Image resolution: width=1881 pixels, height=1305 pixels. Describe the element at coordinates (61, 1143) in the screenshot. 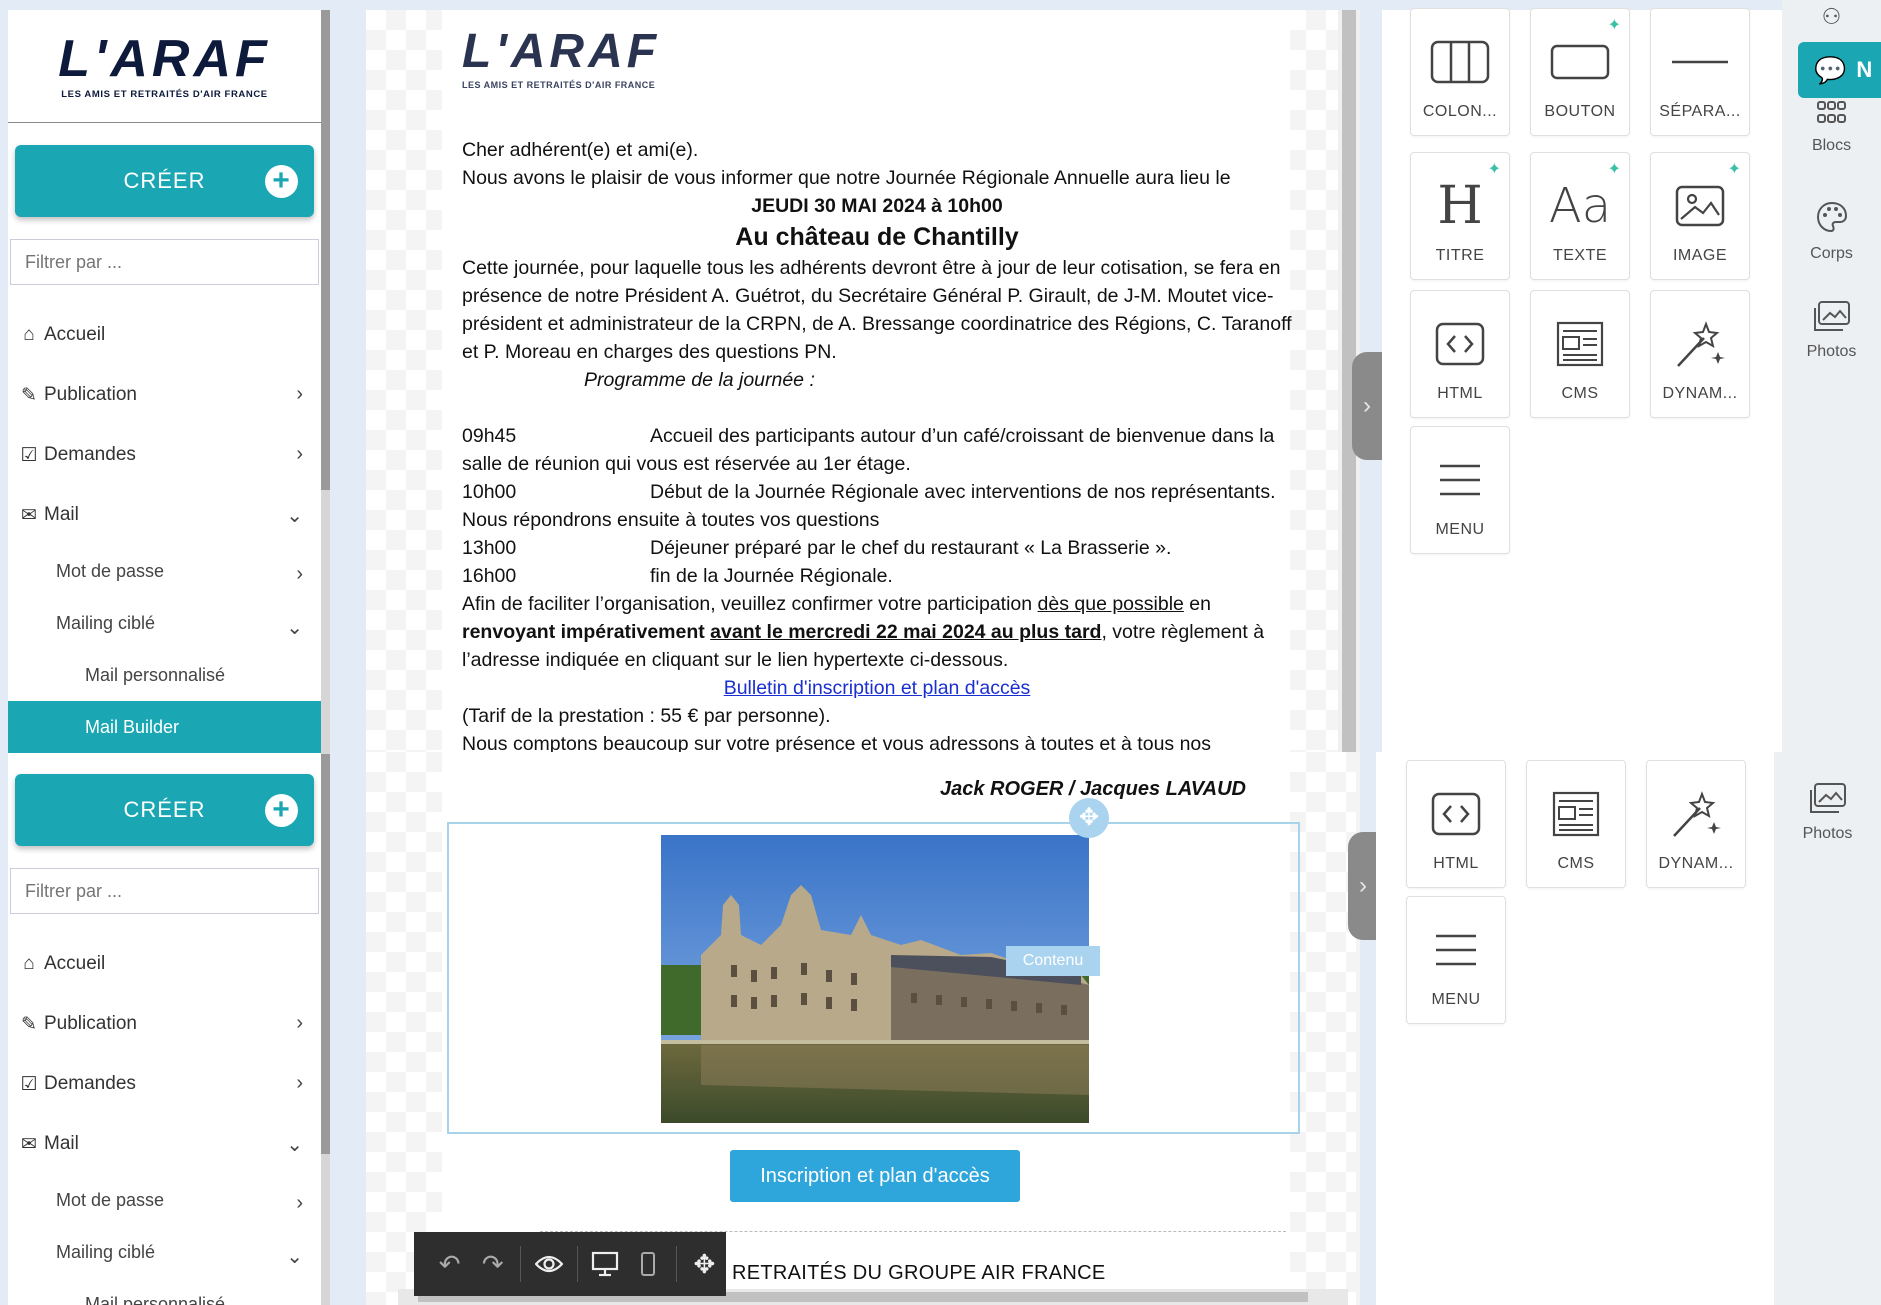

I see `sidebar-item-label: Mail` at that location.